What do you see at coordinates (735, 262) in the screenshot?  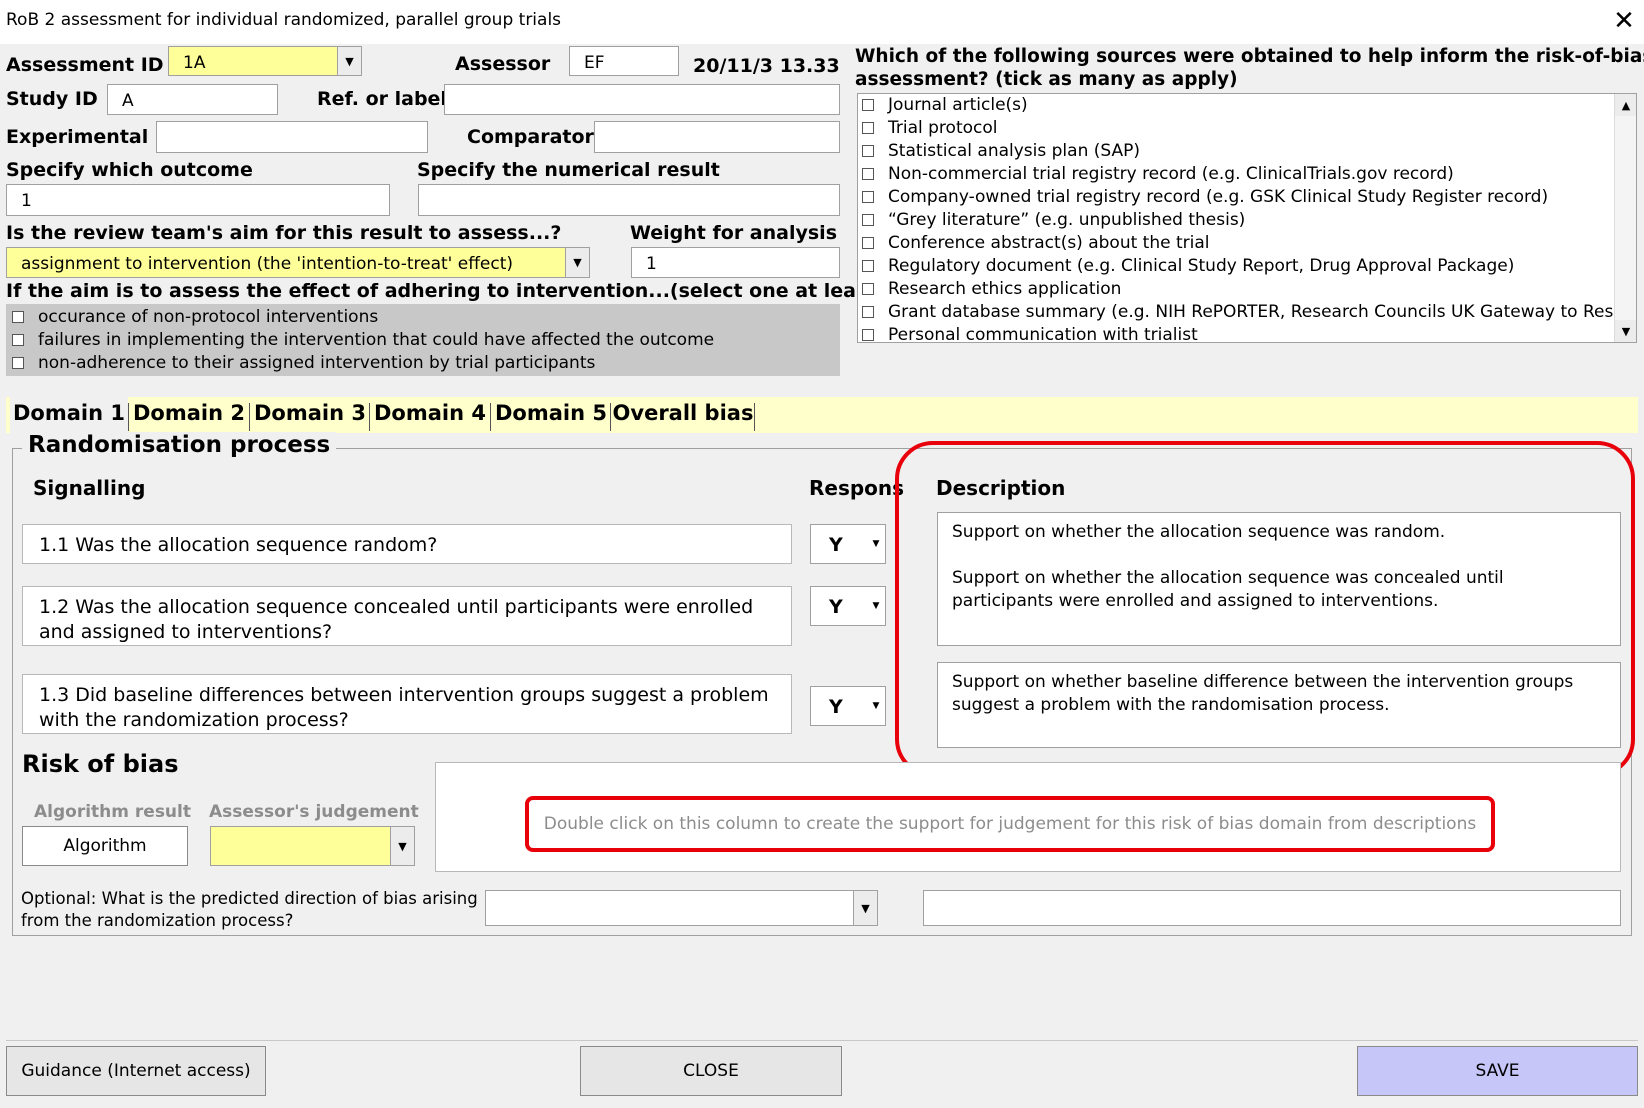 I see `weight-input: 1` at bounding box center [735, 262].